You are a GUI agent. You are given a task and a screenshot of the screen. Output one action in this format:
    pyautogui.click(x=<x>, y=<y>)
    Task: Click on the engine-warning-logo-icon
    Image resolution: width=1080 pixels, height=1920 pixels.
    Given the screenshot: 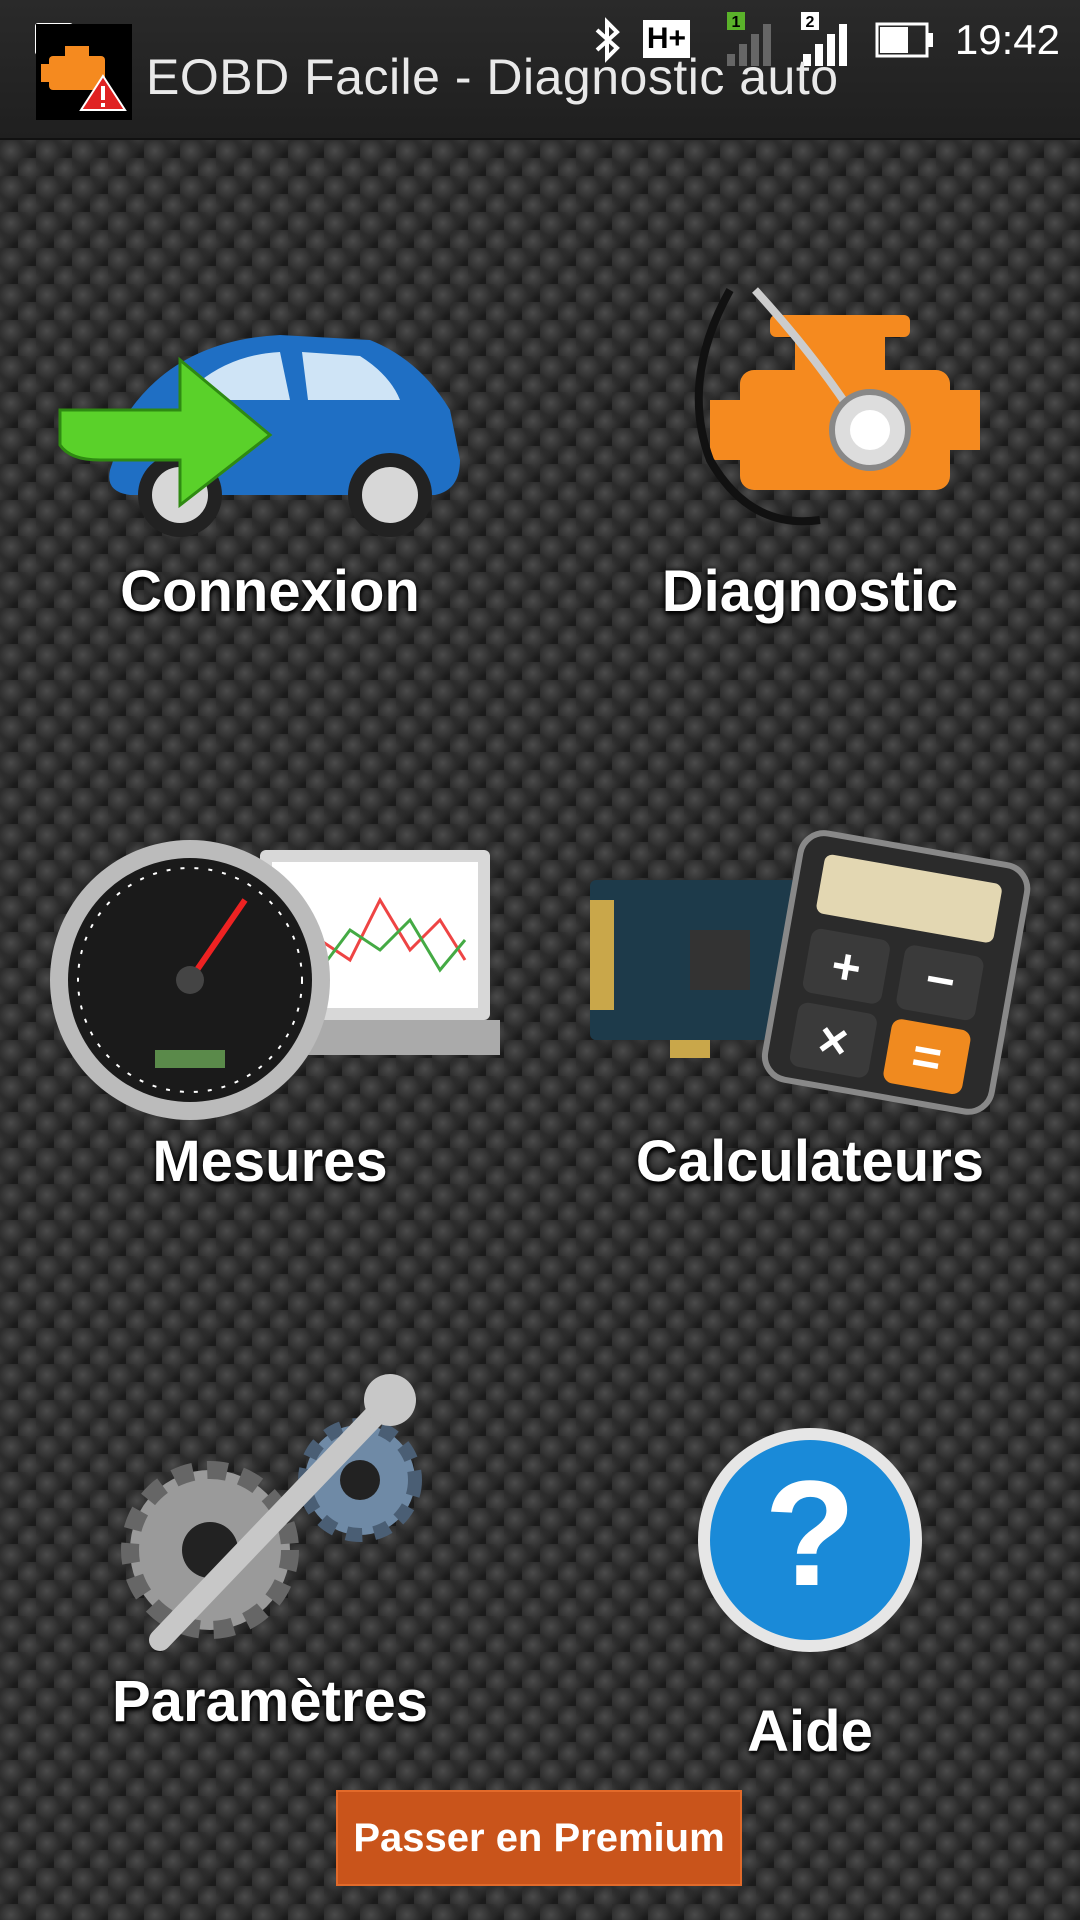 What is the action you would take?
    pyautogui.click(x=84, y=78)
    